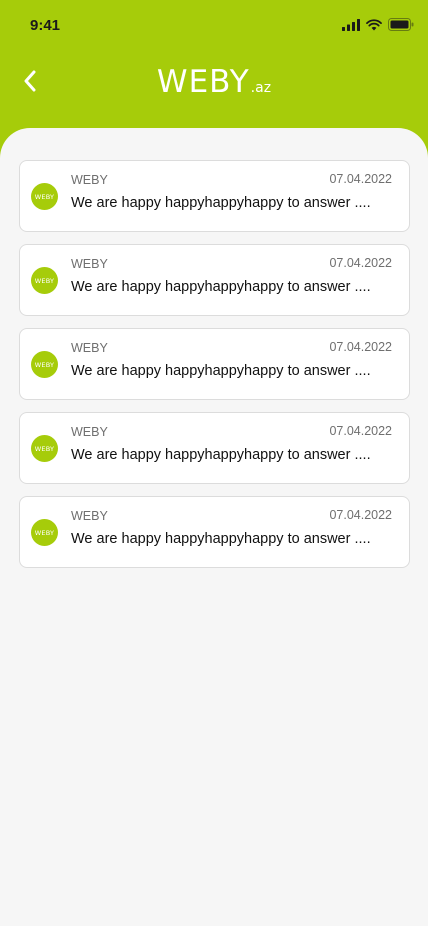  What do you see at coordinates (45, 25) in the screenshot?
I see `status-time: 9:41` at bounding box center [45, 25].